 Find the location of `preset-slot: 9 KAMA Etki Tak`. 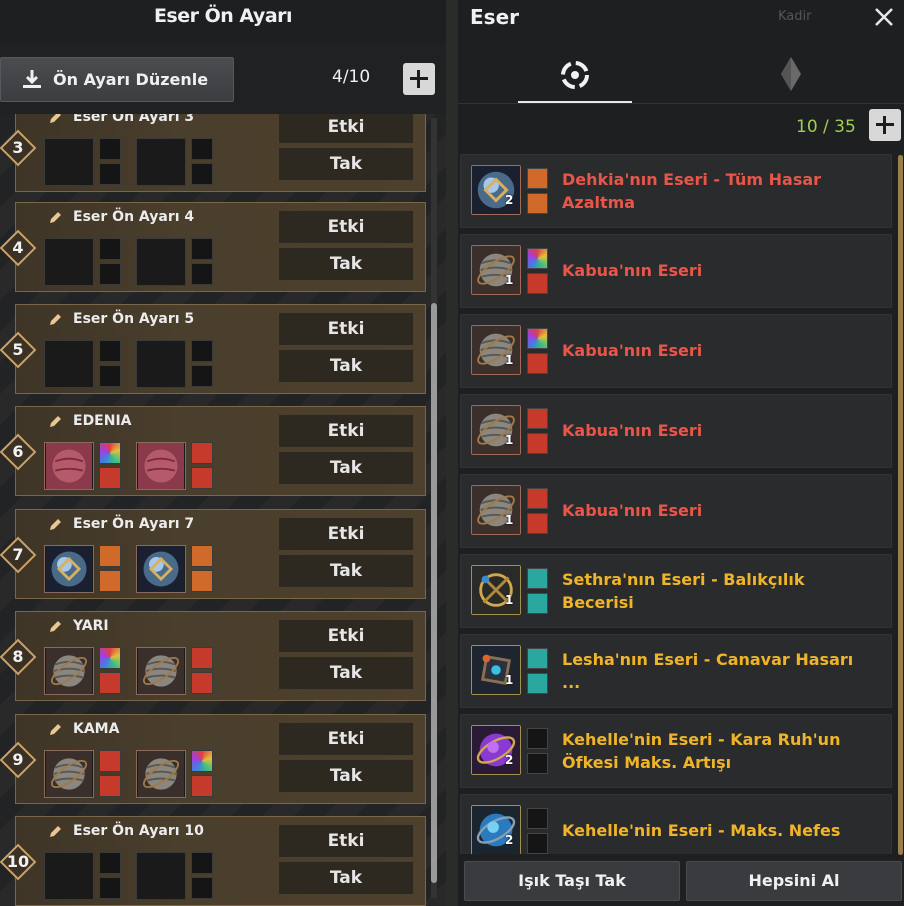

preset-slot: 9 KAMA Etki Tak is located at coordinates (213, 759).